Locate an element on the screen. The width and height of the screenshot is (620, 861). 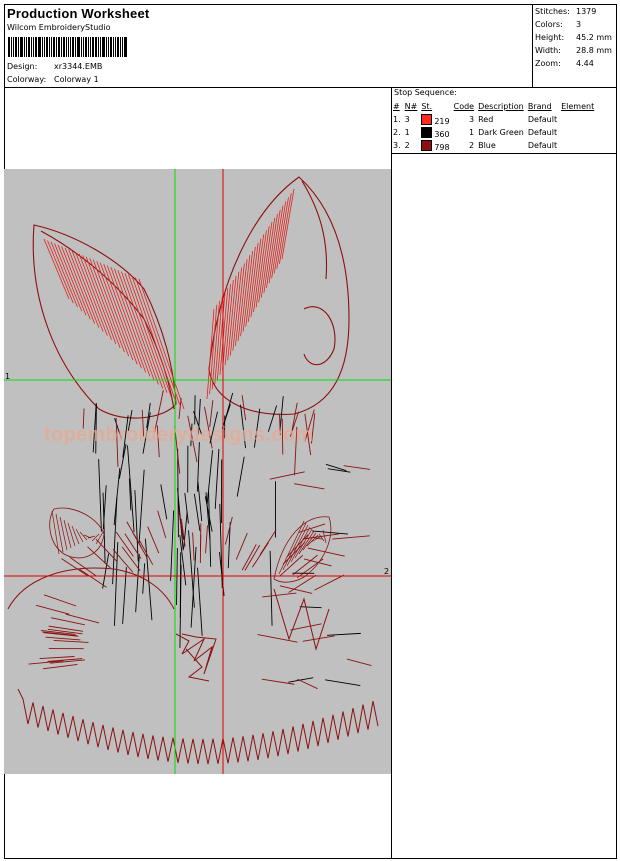
design-label: Design: is located at coordinates (22, 66).